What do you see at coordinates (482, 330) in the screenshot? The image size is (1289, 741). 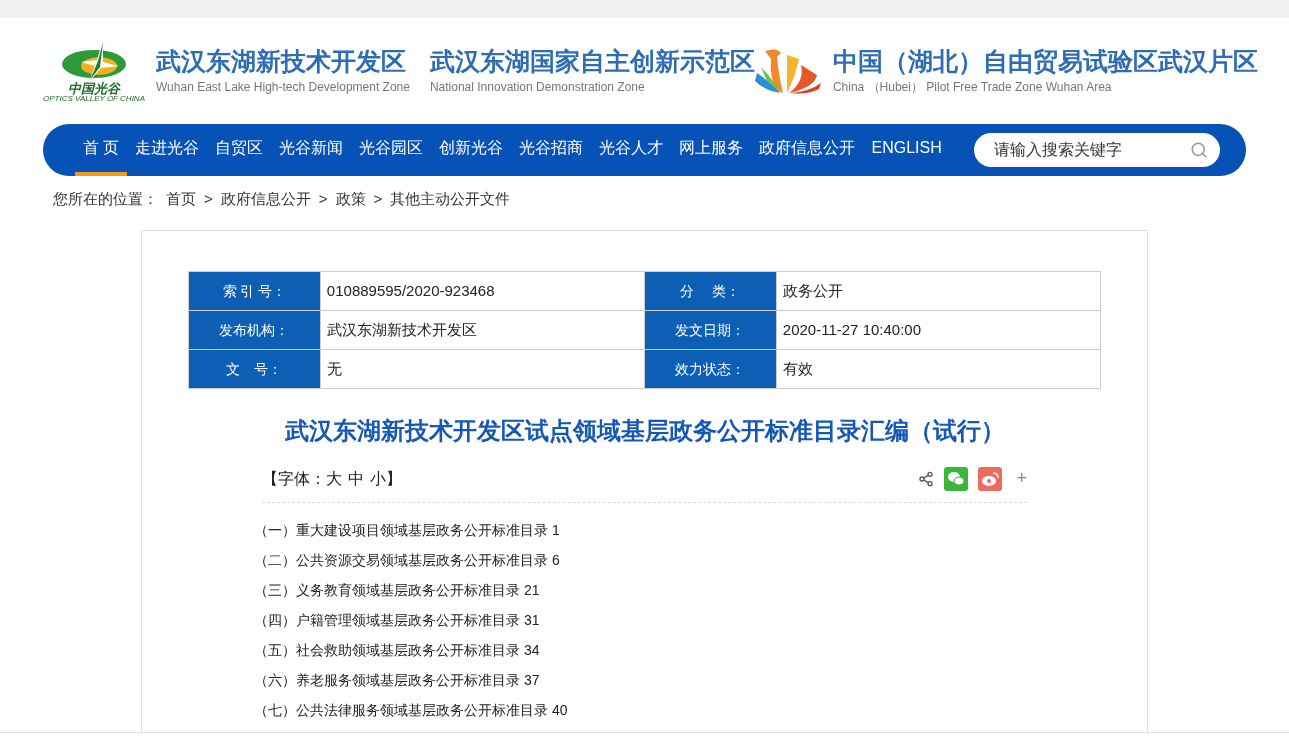 I see `meta-value: 武汉东湖新技术开发区` at bounding box center [482, 330].